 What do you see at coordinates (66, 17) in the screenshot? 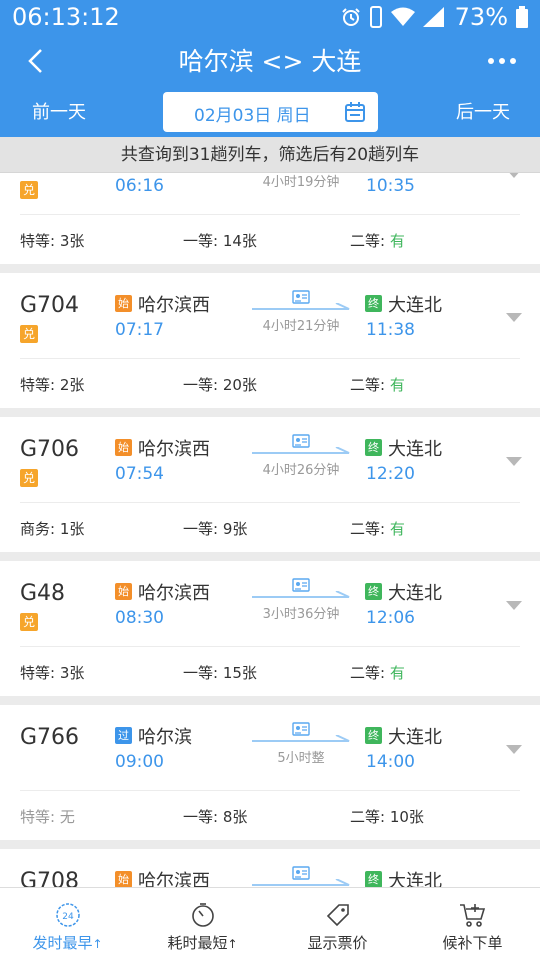
I see `status-time: 06:13:12` at bounding box center [66, 17].